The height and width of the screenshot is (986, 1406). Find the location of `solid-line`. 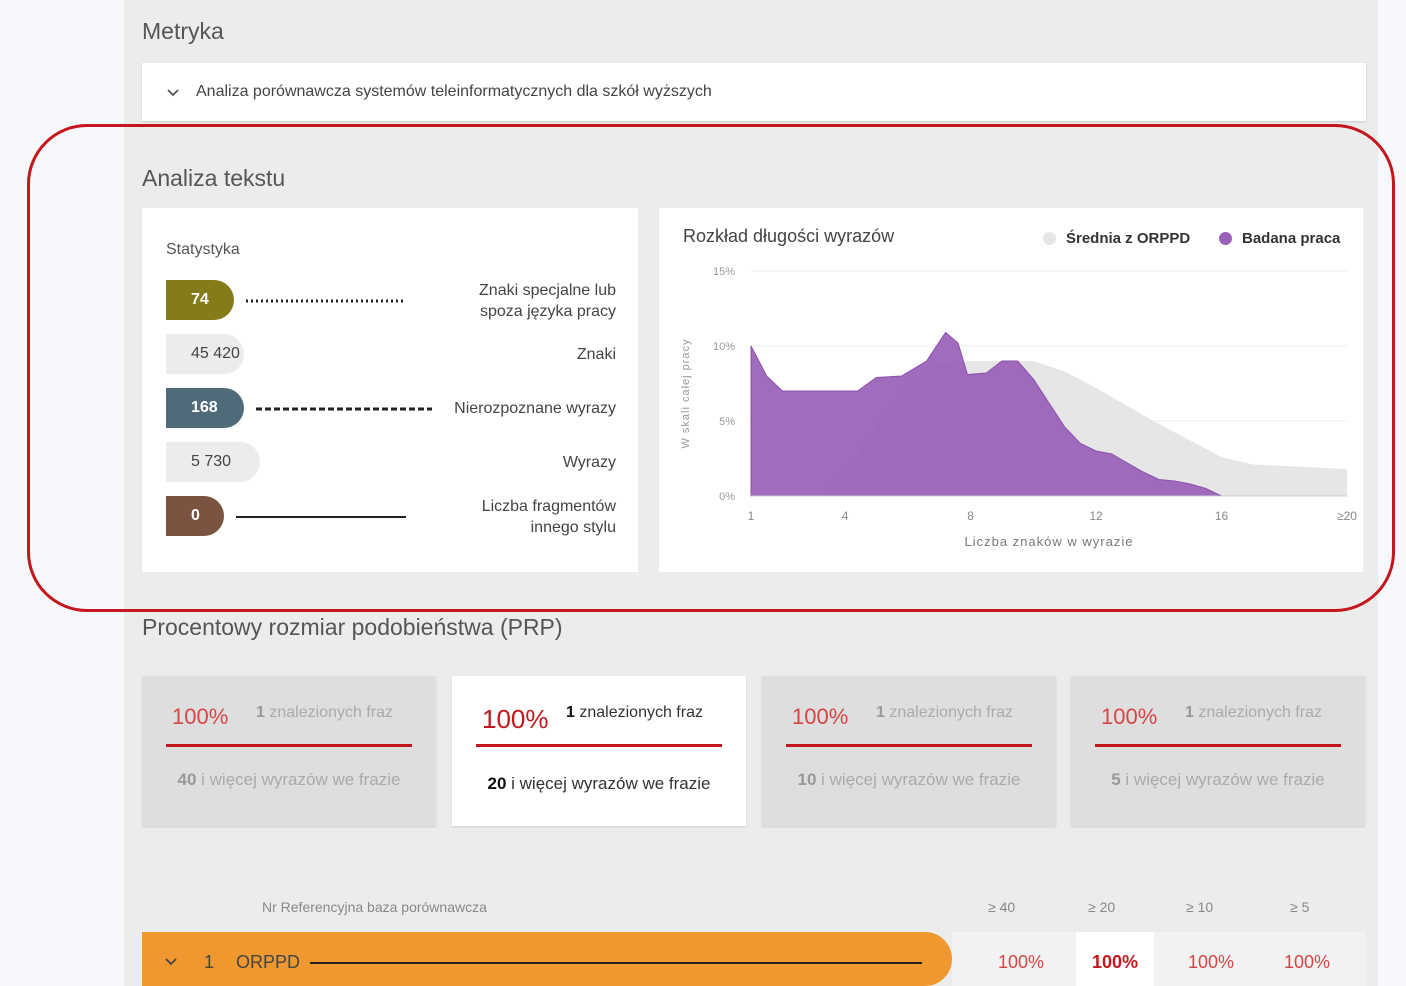

solid-line is located at coordinates (321, 517).